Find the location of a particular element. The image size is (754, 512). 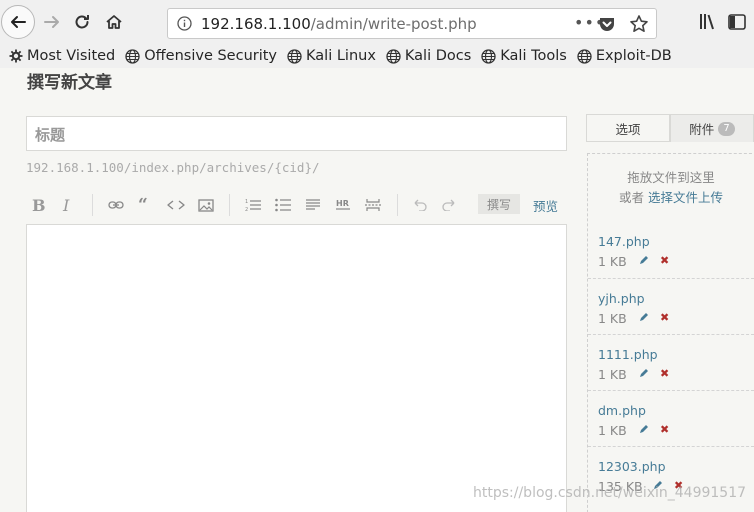

bookmark-kali-docs: Kali Docs is located at coordinates (428, 56).